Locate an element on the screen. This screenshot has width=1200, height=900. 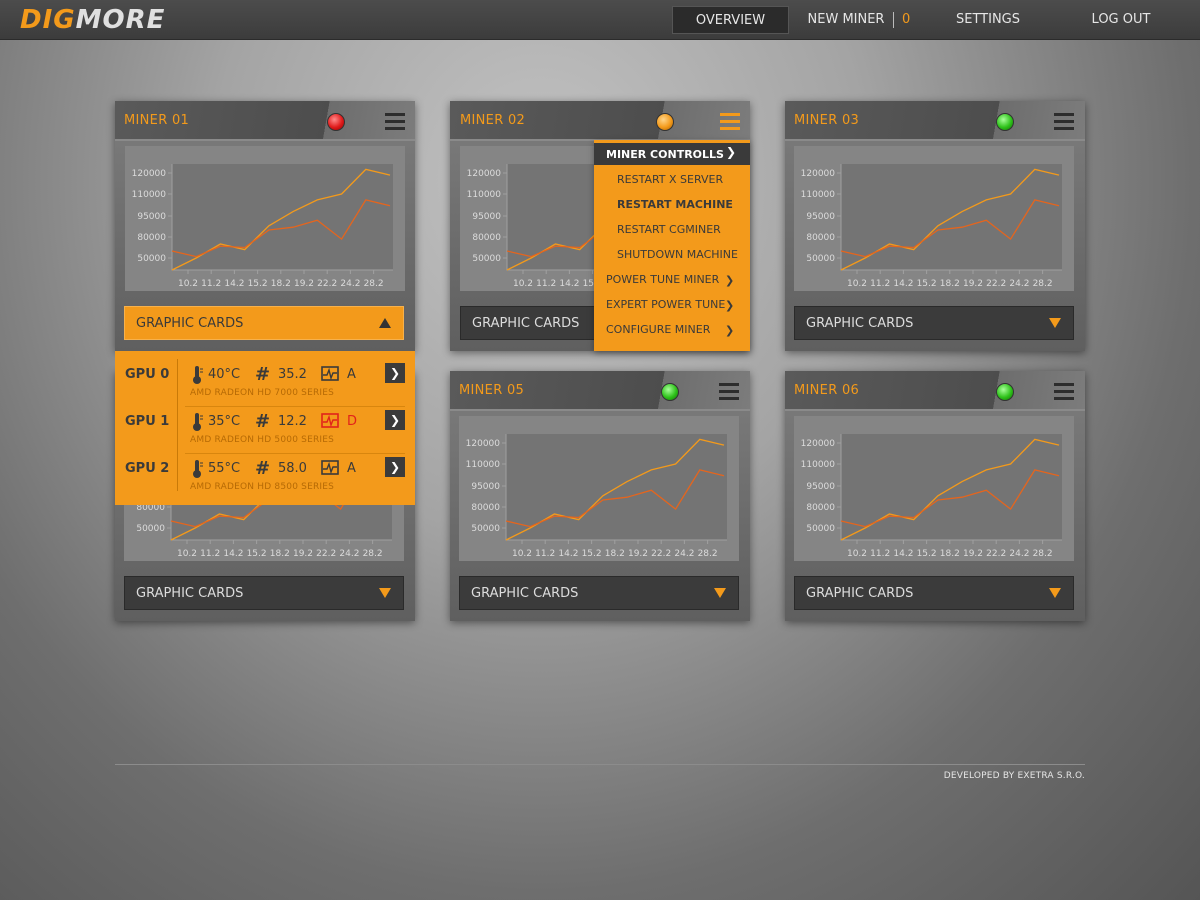
gpu-name: GPU 2 is located at coordinates (147, 468).